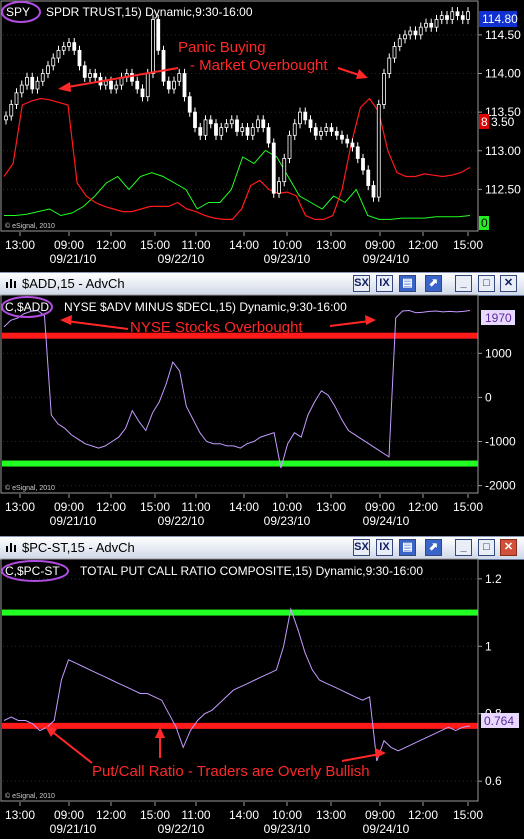 This screenshot has height=839, width=524. I want to click on add-window-titlebar: $ADD,15 - AdvCh SX IX ▤ ⬈ _ □ ✕, so click(262, 284).